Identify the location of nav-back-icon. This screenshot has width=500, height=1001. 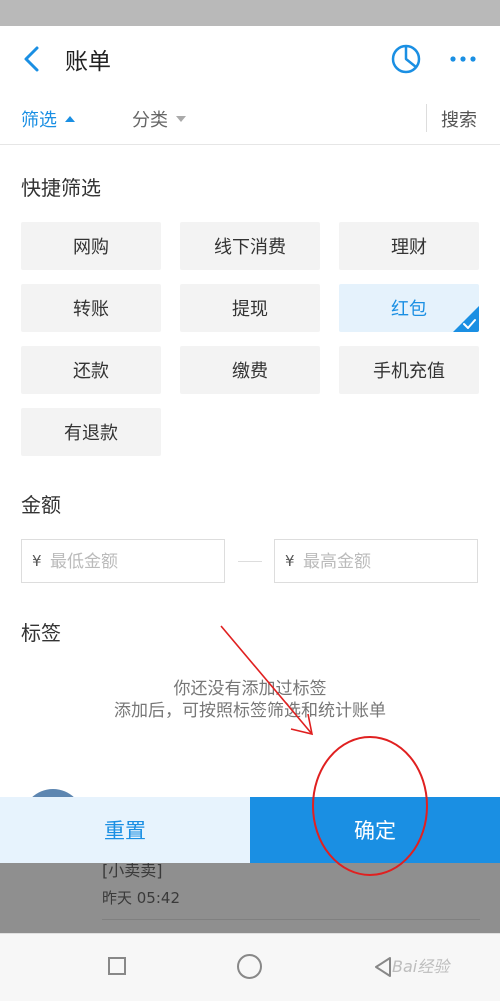
(383, 967).